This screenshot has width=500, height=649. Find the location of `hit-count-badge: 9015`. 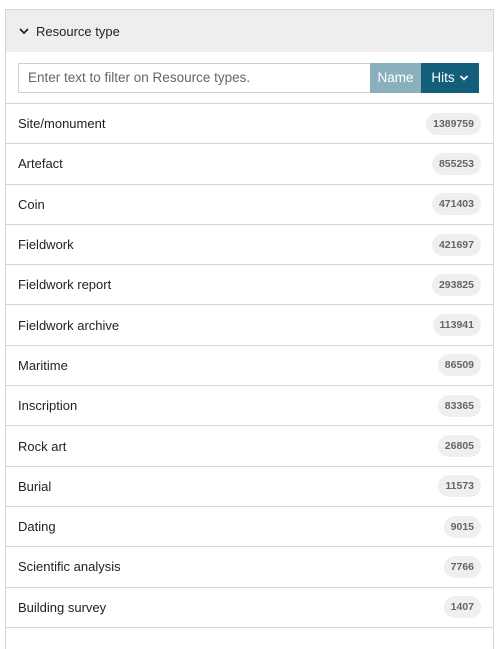

hit-count-badge: 9015 is located at coordinates (462, 526).